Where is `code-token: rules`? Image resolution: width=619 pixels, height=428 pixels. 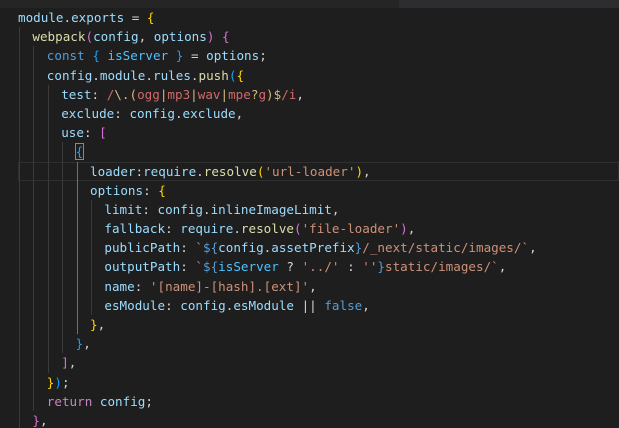
code-token: rules is located at coordinates (171, 75).